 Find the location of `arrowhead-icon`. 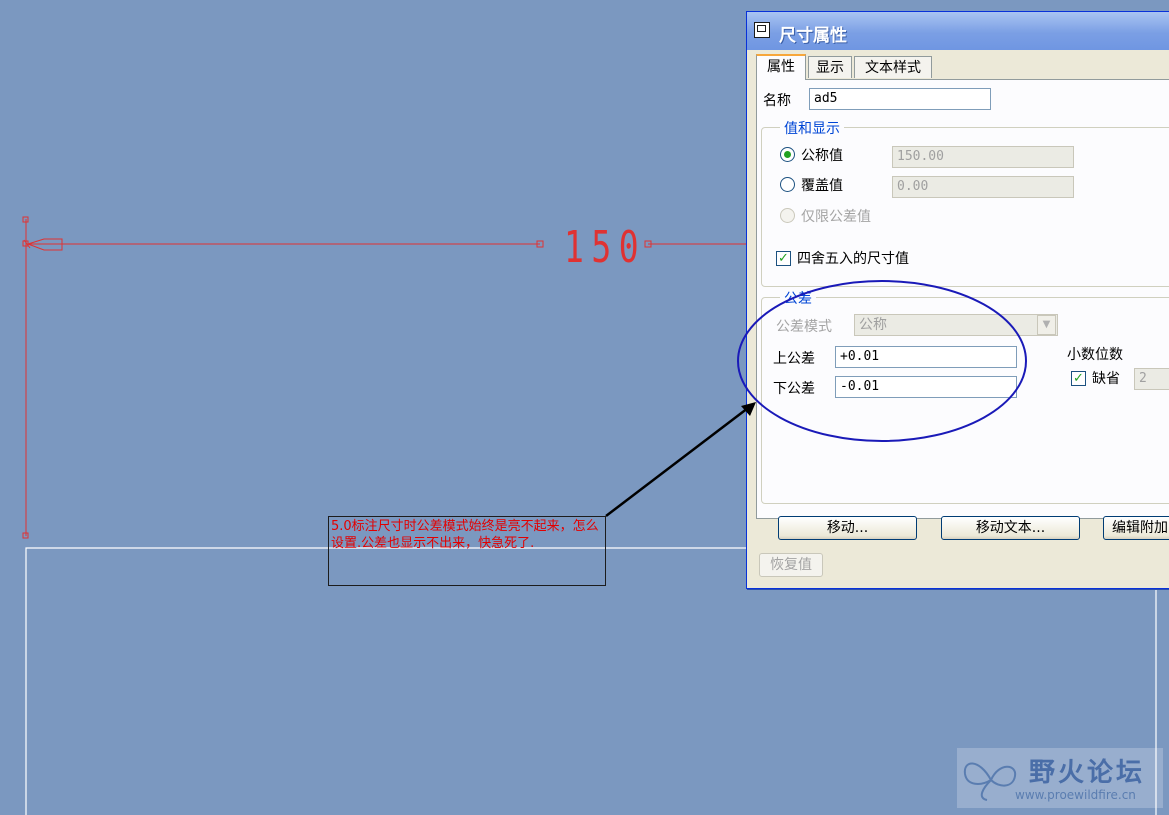

arrowhead-icon is located at coordinates (748, 409).